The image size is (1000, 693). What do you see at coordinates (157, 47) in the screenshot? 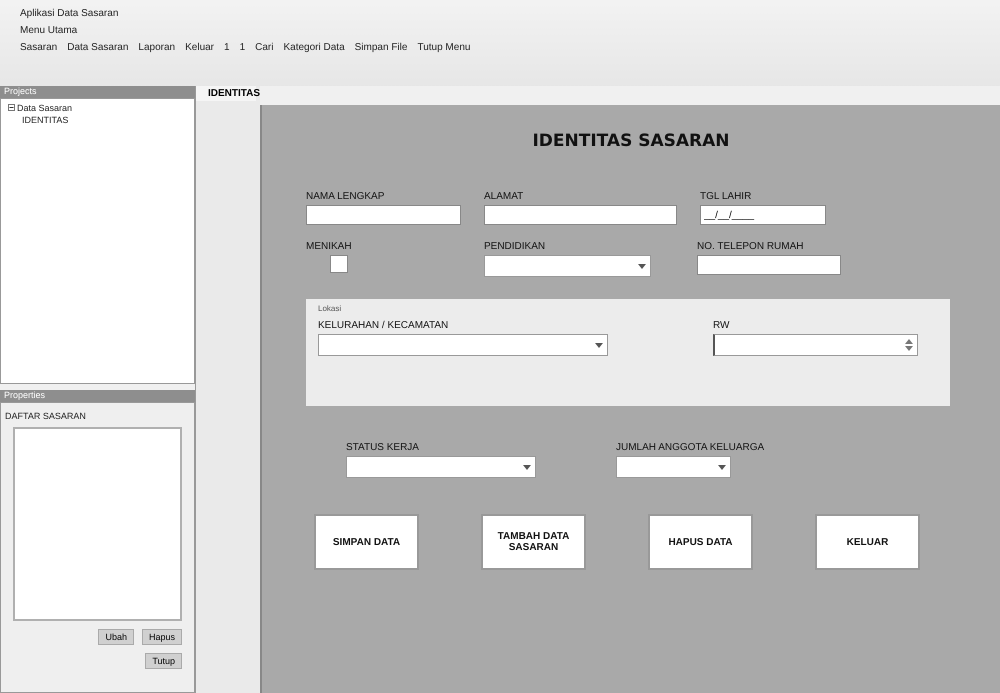
I see `toolbar-item: Laporan` at bounding box center [157, 47].